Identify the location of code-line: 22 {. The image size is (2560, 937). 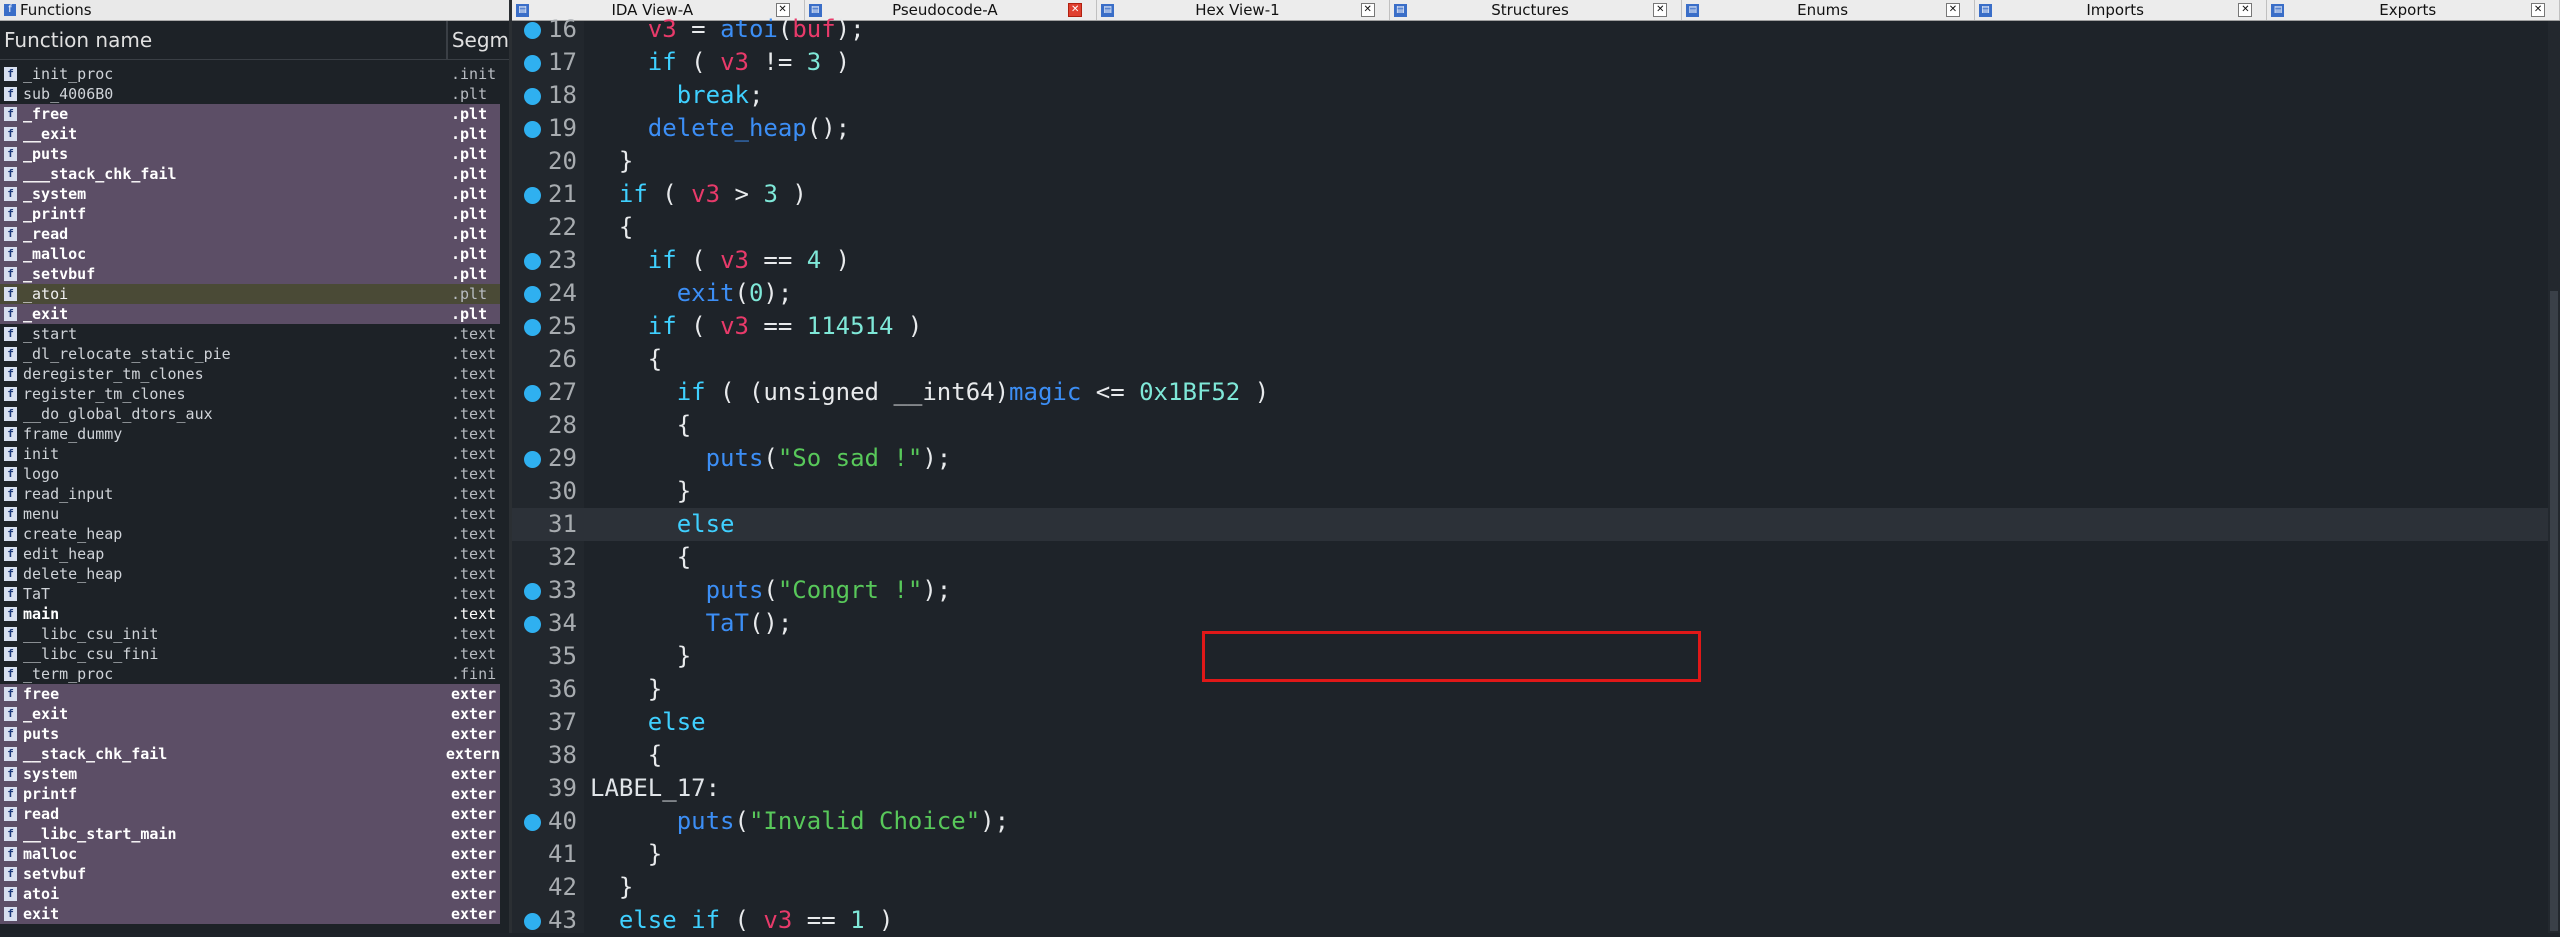
(1530, 227).